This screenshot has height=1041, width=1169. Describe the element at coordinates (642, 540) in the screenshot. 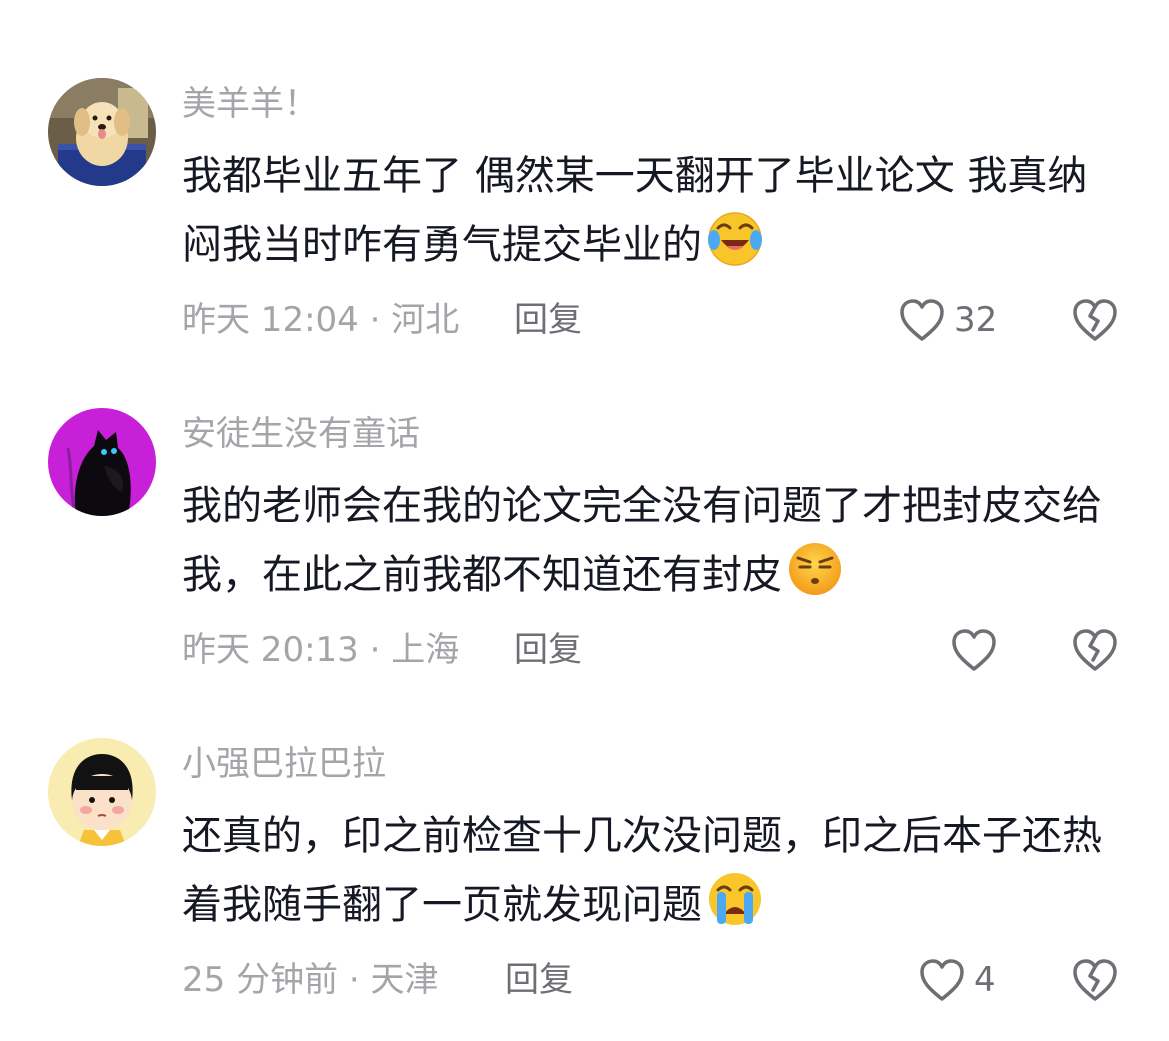

I see `comment-text-content: 我的老师会在我的论文完全没有问题了才把封皮交给我，在此之前我都不知道还有封皮` at that location.